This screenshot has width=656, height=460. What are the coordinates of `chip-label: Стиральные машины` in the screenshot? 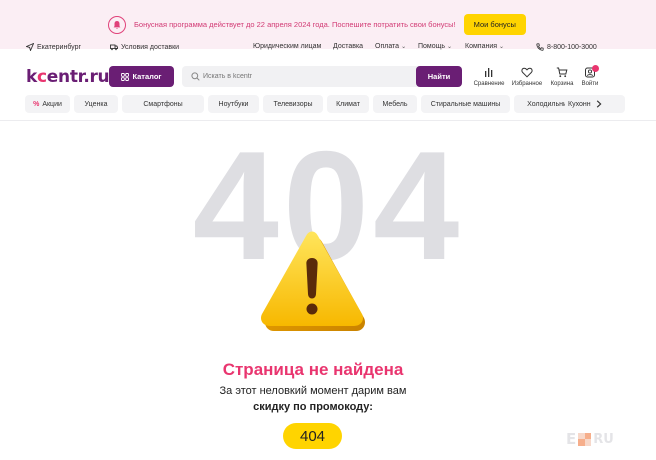 It's located at (465, 104).